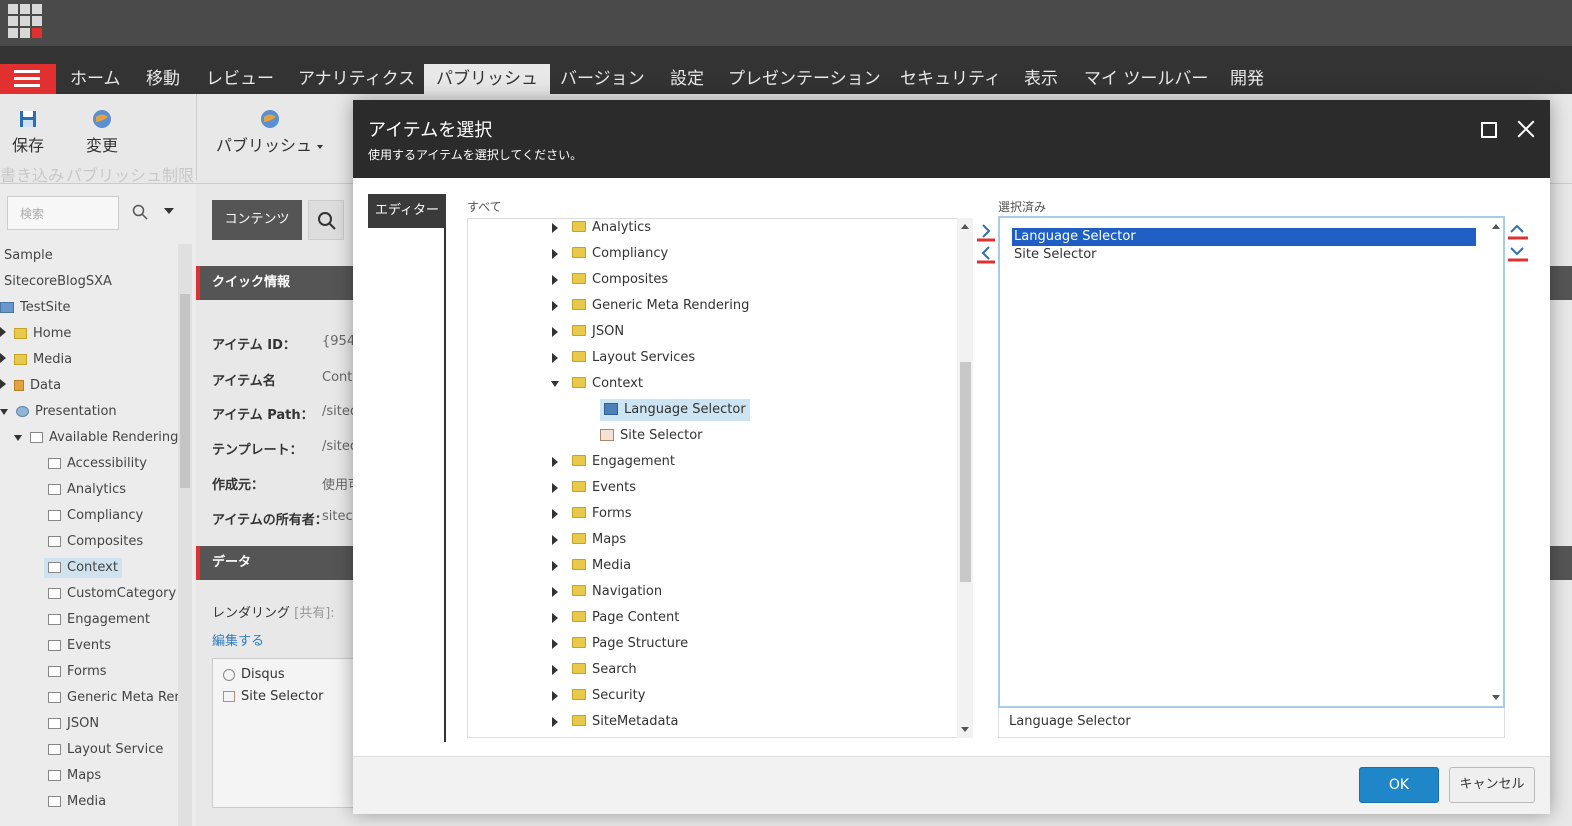 This screenshot has width=1572, height=826. I want to click on tab-developer: 開発, so click(1247, 79).